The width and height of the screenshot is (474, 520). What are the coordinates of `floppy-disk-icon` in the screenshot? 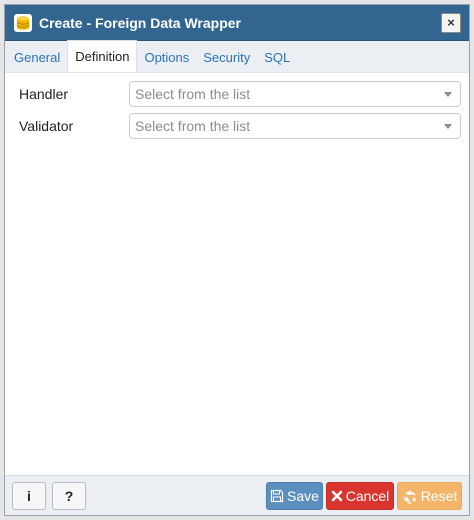 It's located at (277, 495).